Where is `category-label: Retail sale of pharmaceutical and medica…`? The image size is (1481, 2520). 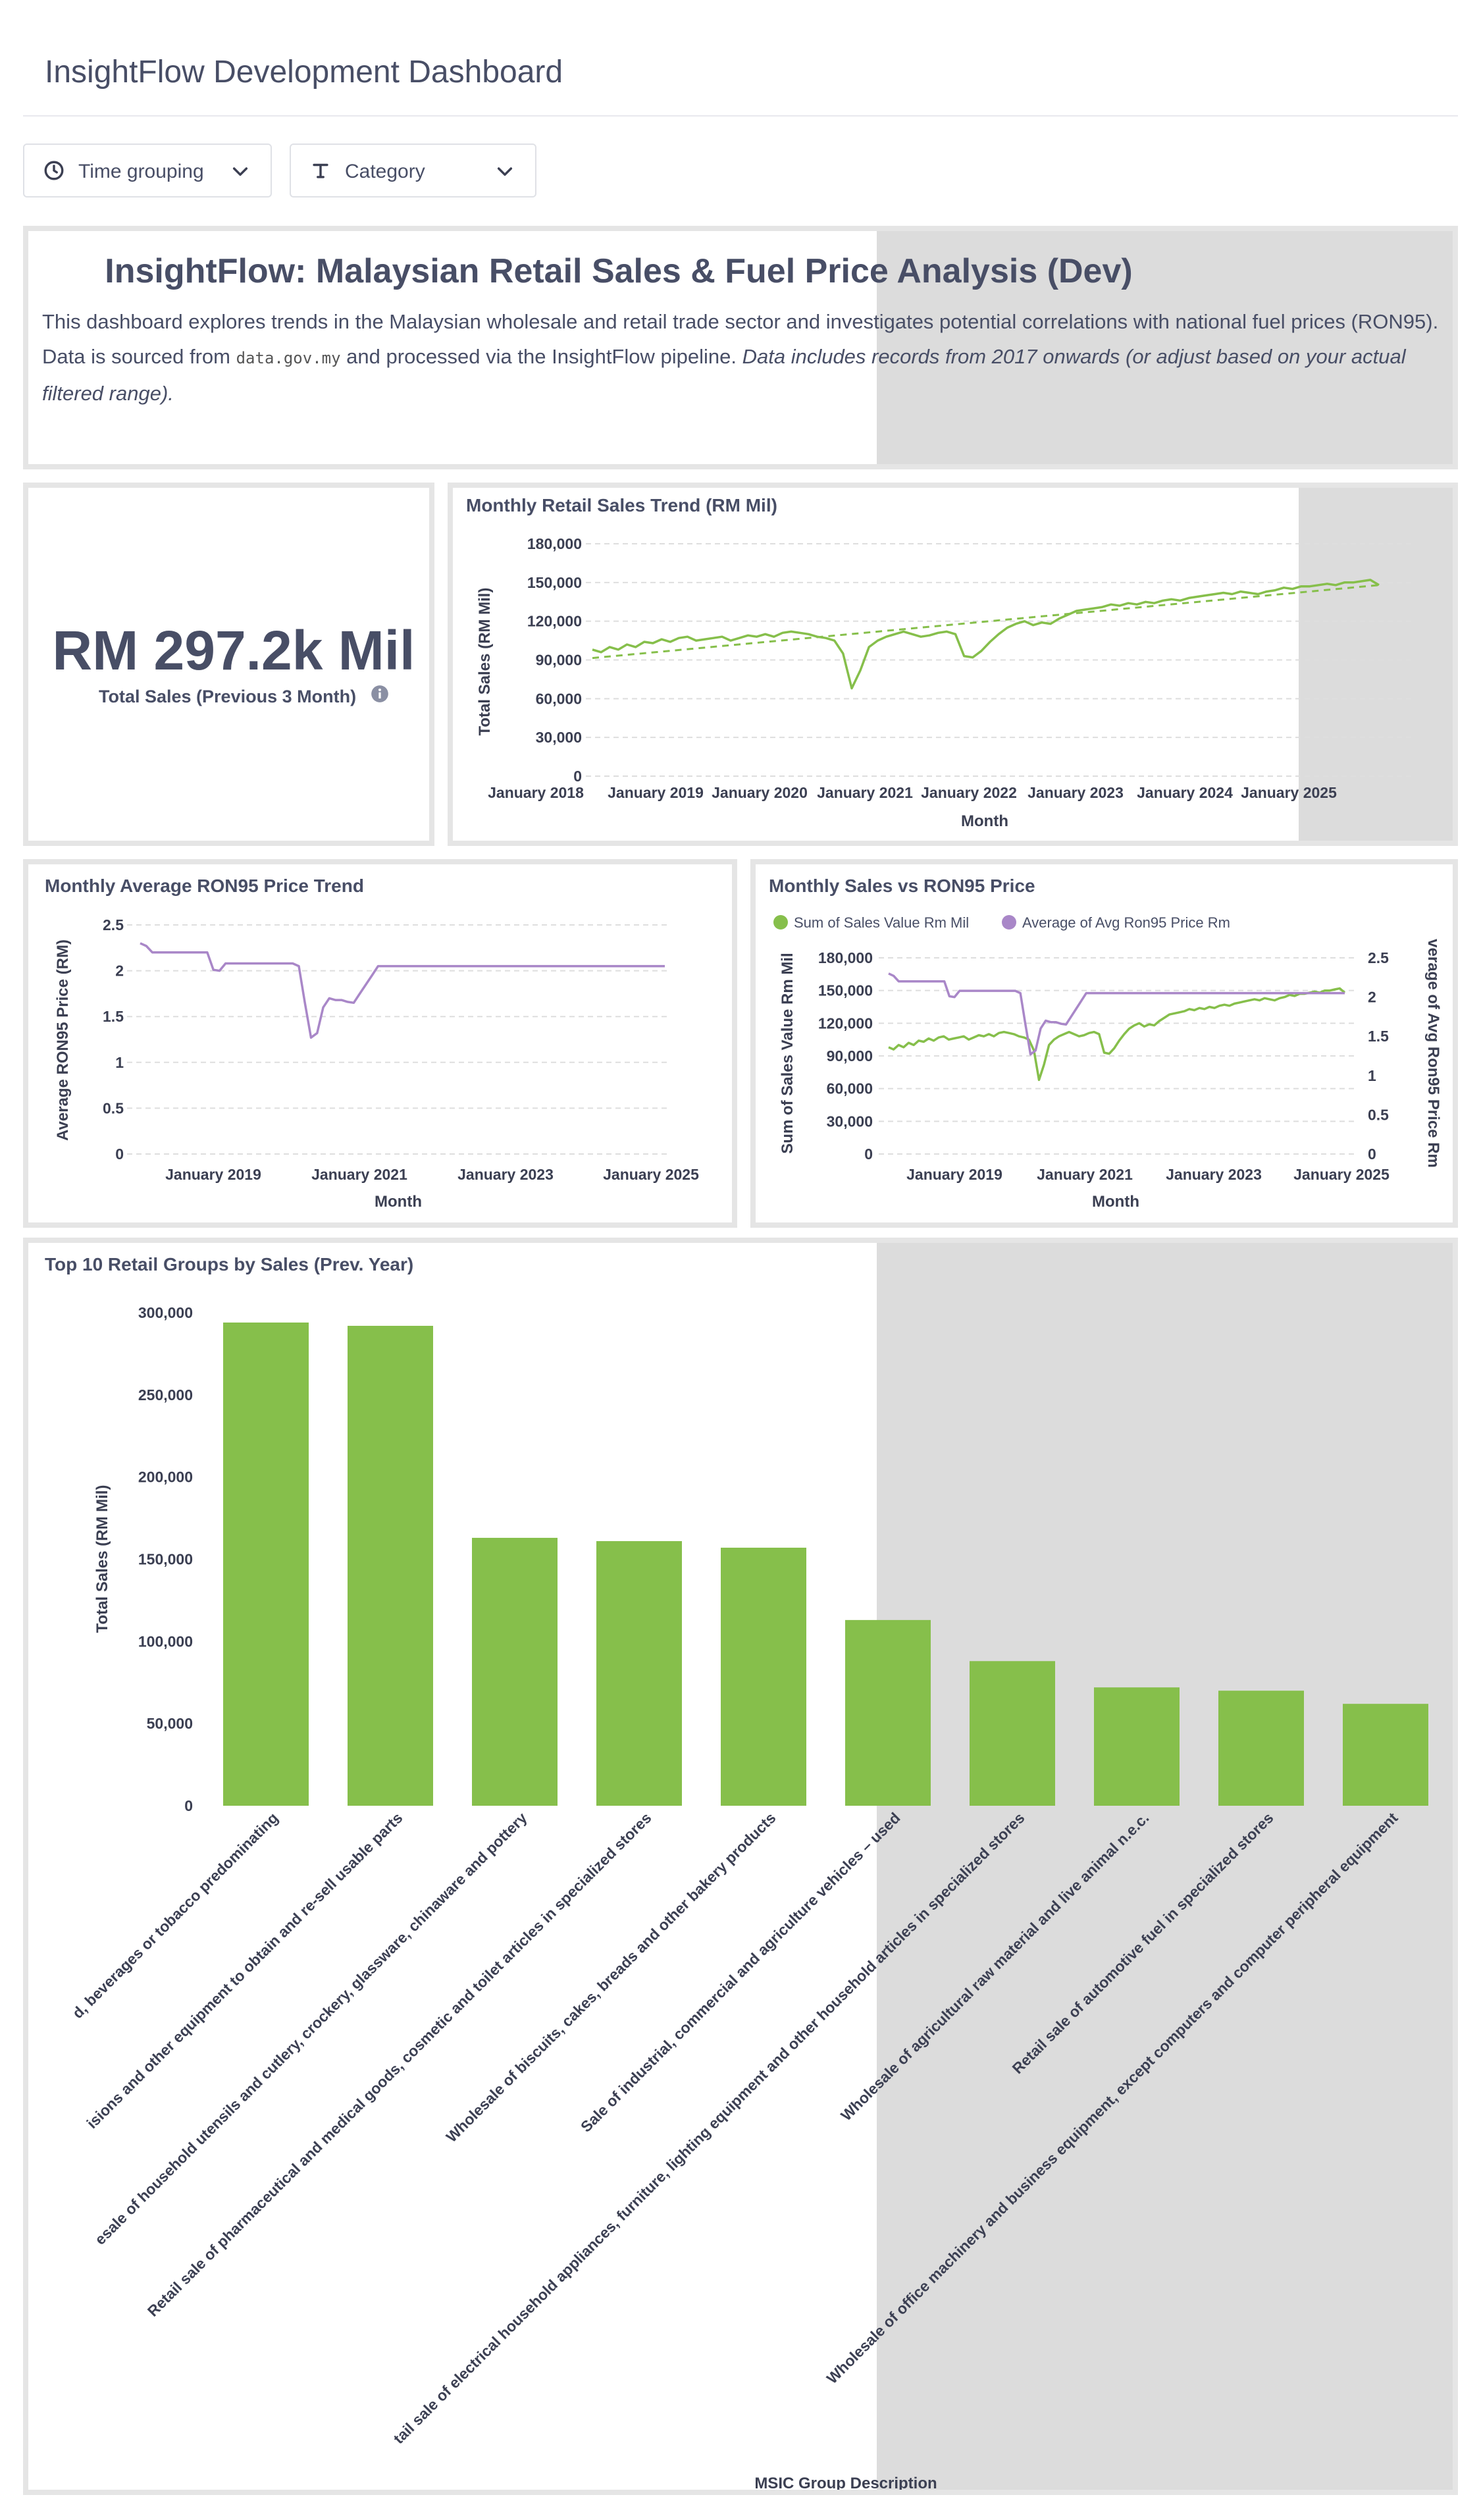
category-label: Retail sale of pharmaceutical and medica… is located at coordinates (400, 2064).